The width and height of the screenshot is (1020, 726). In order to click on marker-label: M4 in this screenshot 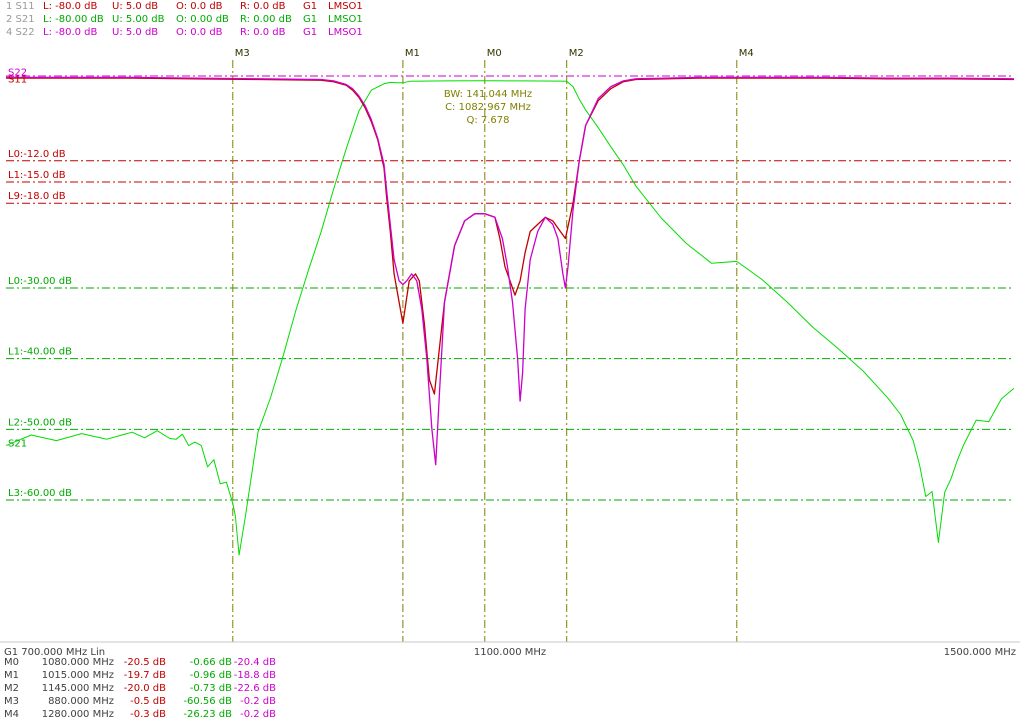, I will do `click(746, 53)`.